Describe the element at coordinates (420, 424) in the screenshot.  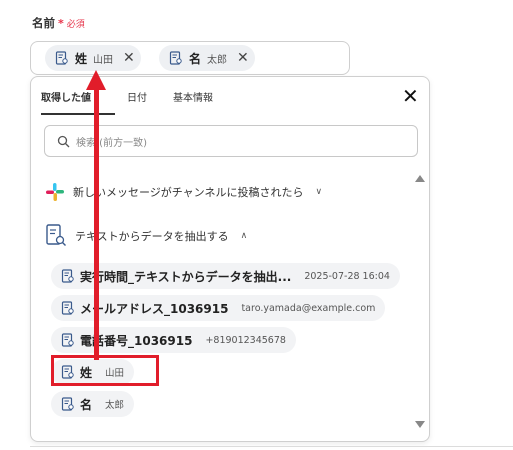
I see `scroll-down-icon` at that location.